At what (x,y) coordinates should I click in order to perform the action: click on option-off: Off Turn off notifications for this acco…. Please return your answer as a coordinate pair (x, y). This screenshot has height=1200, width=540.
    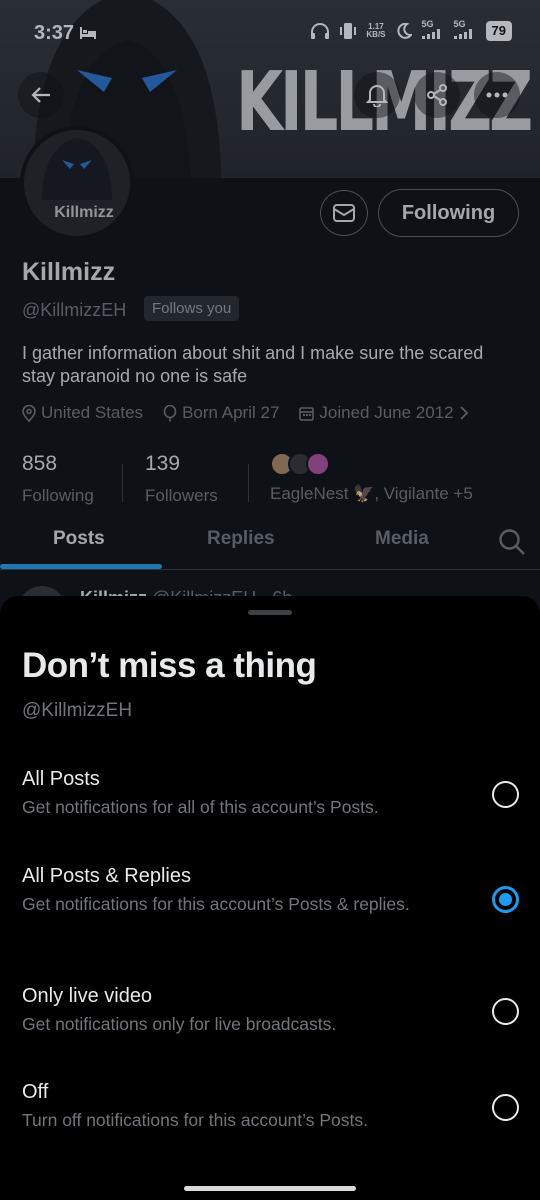
    Looking at the image, I should click on (270, 1116).